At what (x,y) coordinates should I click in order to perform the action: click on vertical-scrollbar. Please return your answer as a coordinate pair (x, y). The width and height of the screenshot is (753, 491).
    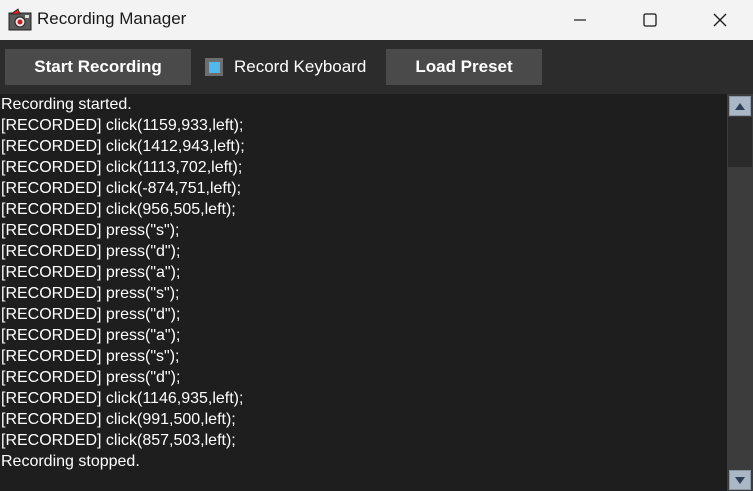
    Looking at the image, I should click on (740, 292).